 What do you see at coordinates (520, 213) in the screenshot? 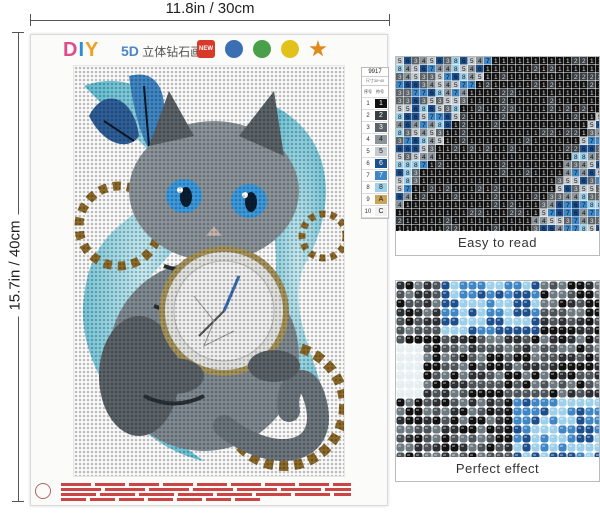
I see `grid-symbol: 2` at bounding box center [520, 213].